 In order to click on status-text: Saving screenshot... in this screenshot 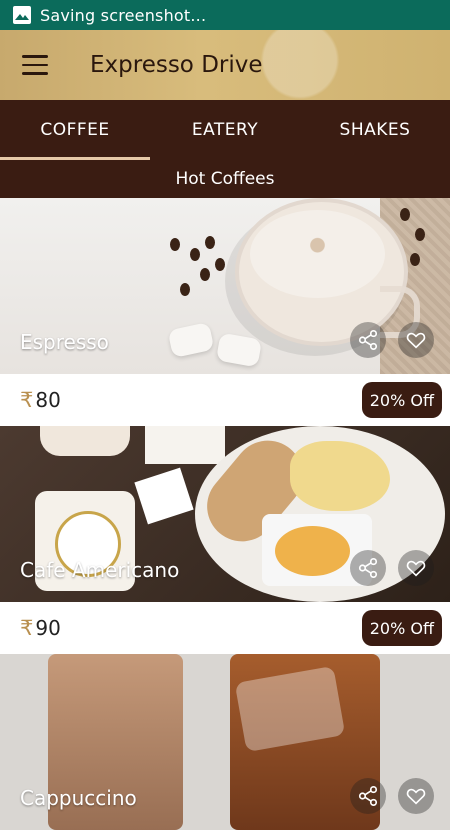, I will do `click(123, 15)`.